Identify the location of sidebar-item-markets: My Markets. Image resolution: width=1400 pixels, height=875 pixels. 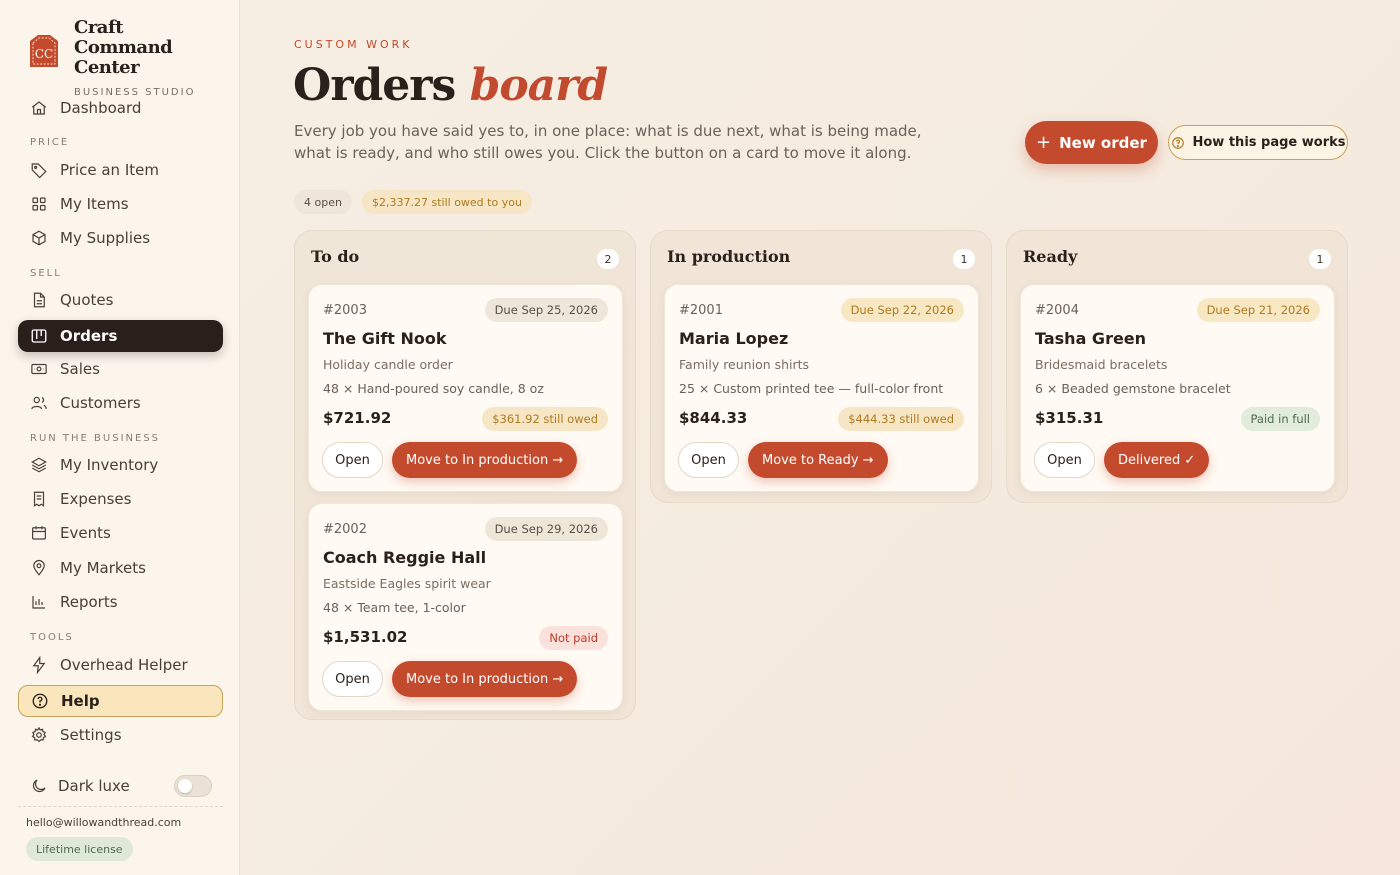
(120, 568).